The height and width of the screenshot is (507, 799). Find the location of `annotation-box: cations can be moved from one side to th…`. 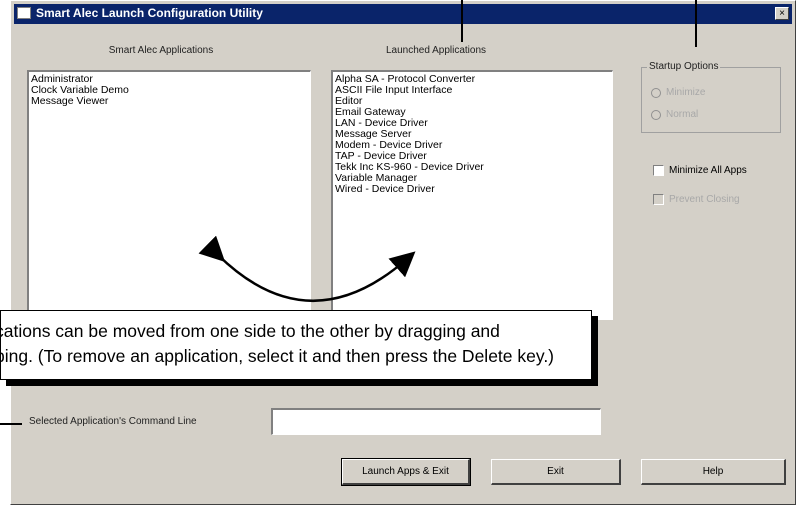

annotation-box: cations can be moved from one side to th… is located at coordinates (296, 345).